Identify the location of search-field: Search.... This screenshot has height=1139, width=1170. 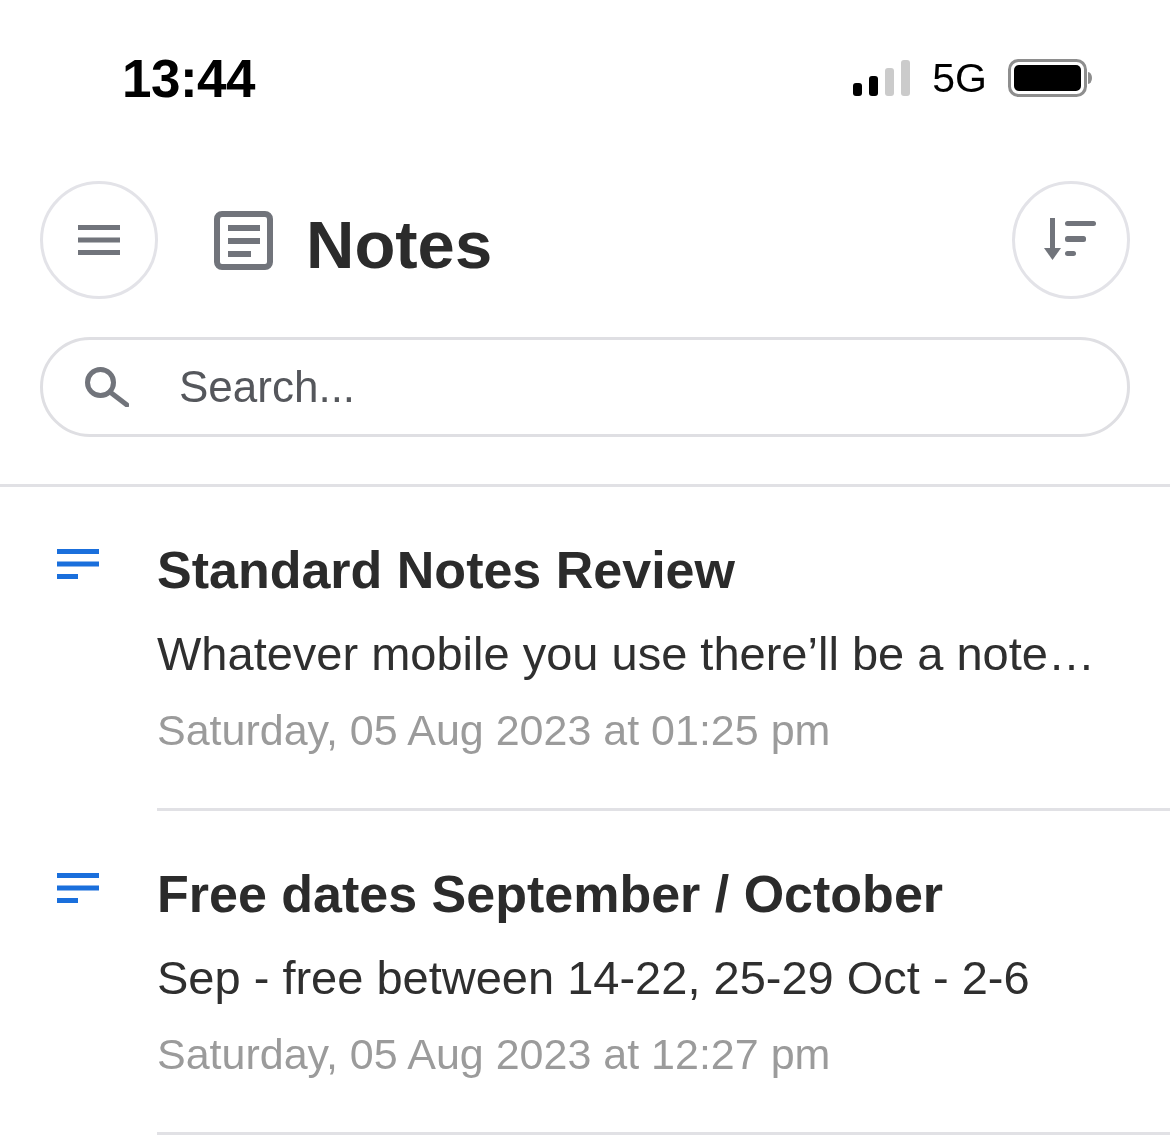
(585, 387).